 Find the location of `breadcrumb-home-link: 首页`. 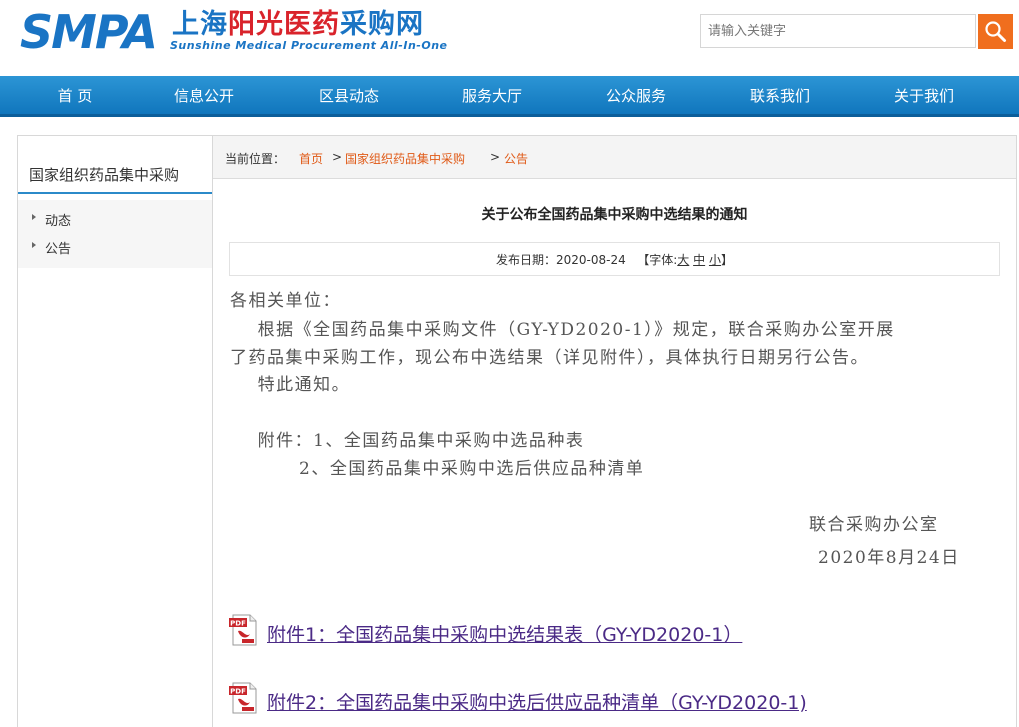

breadcrumb-home-link: 首页 is located at coordinates (311, 158).